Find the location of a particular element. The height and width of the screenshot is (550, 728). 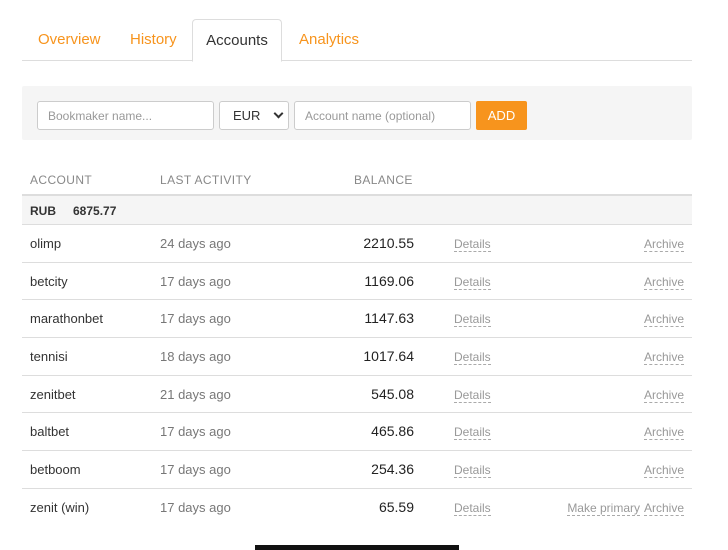

last-activity: 18 days ago is located at coordinates (195, 357).